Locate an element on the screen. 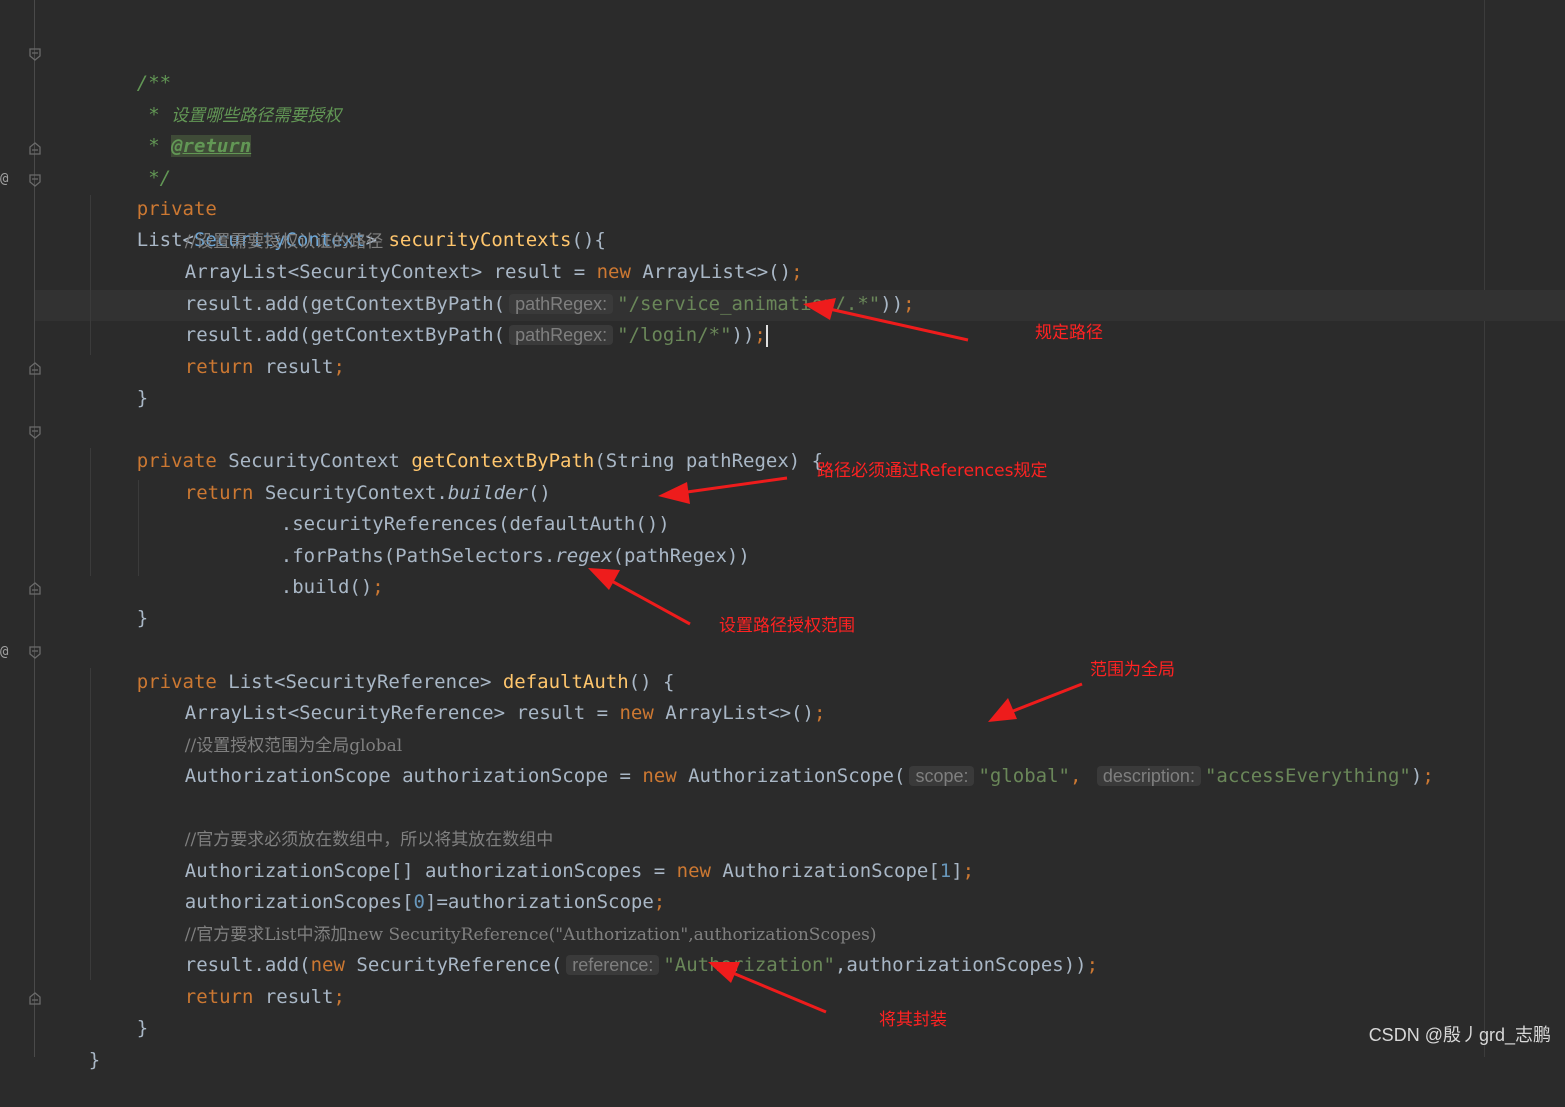 This screenshot has width=1565, height=1107. annotation-note: 范围为全局 is located at coordinates (1132, 670).